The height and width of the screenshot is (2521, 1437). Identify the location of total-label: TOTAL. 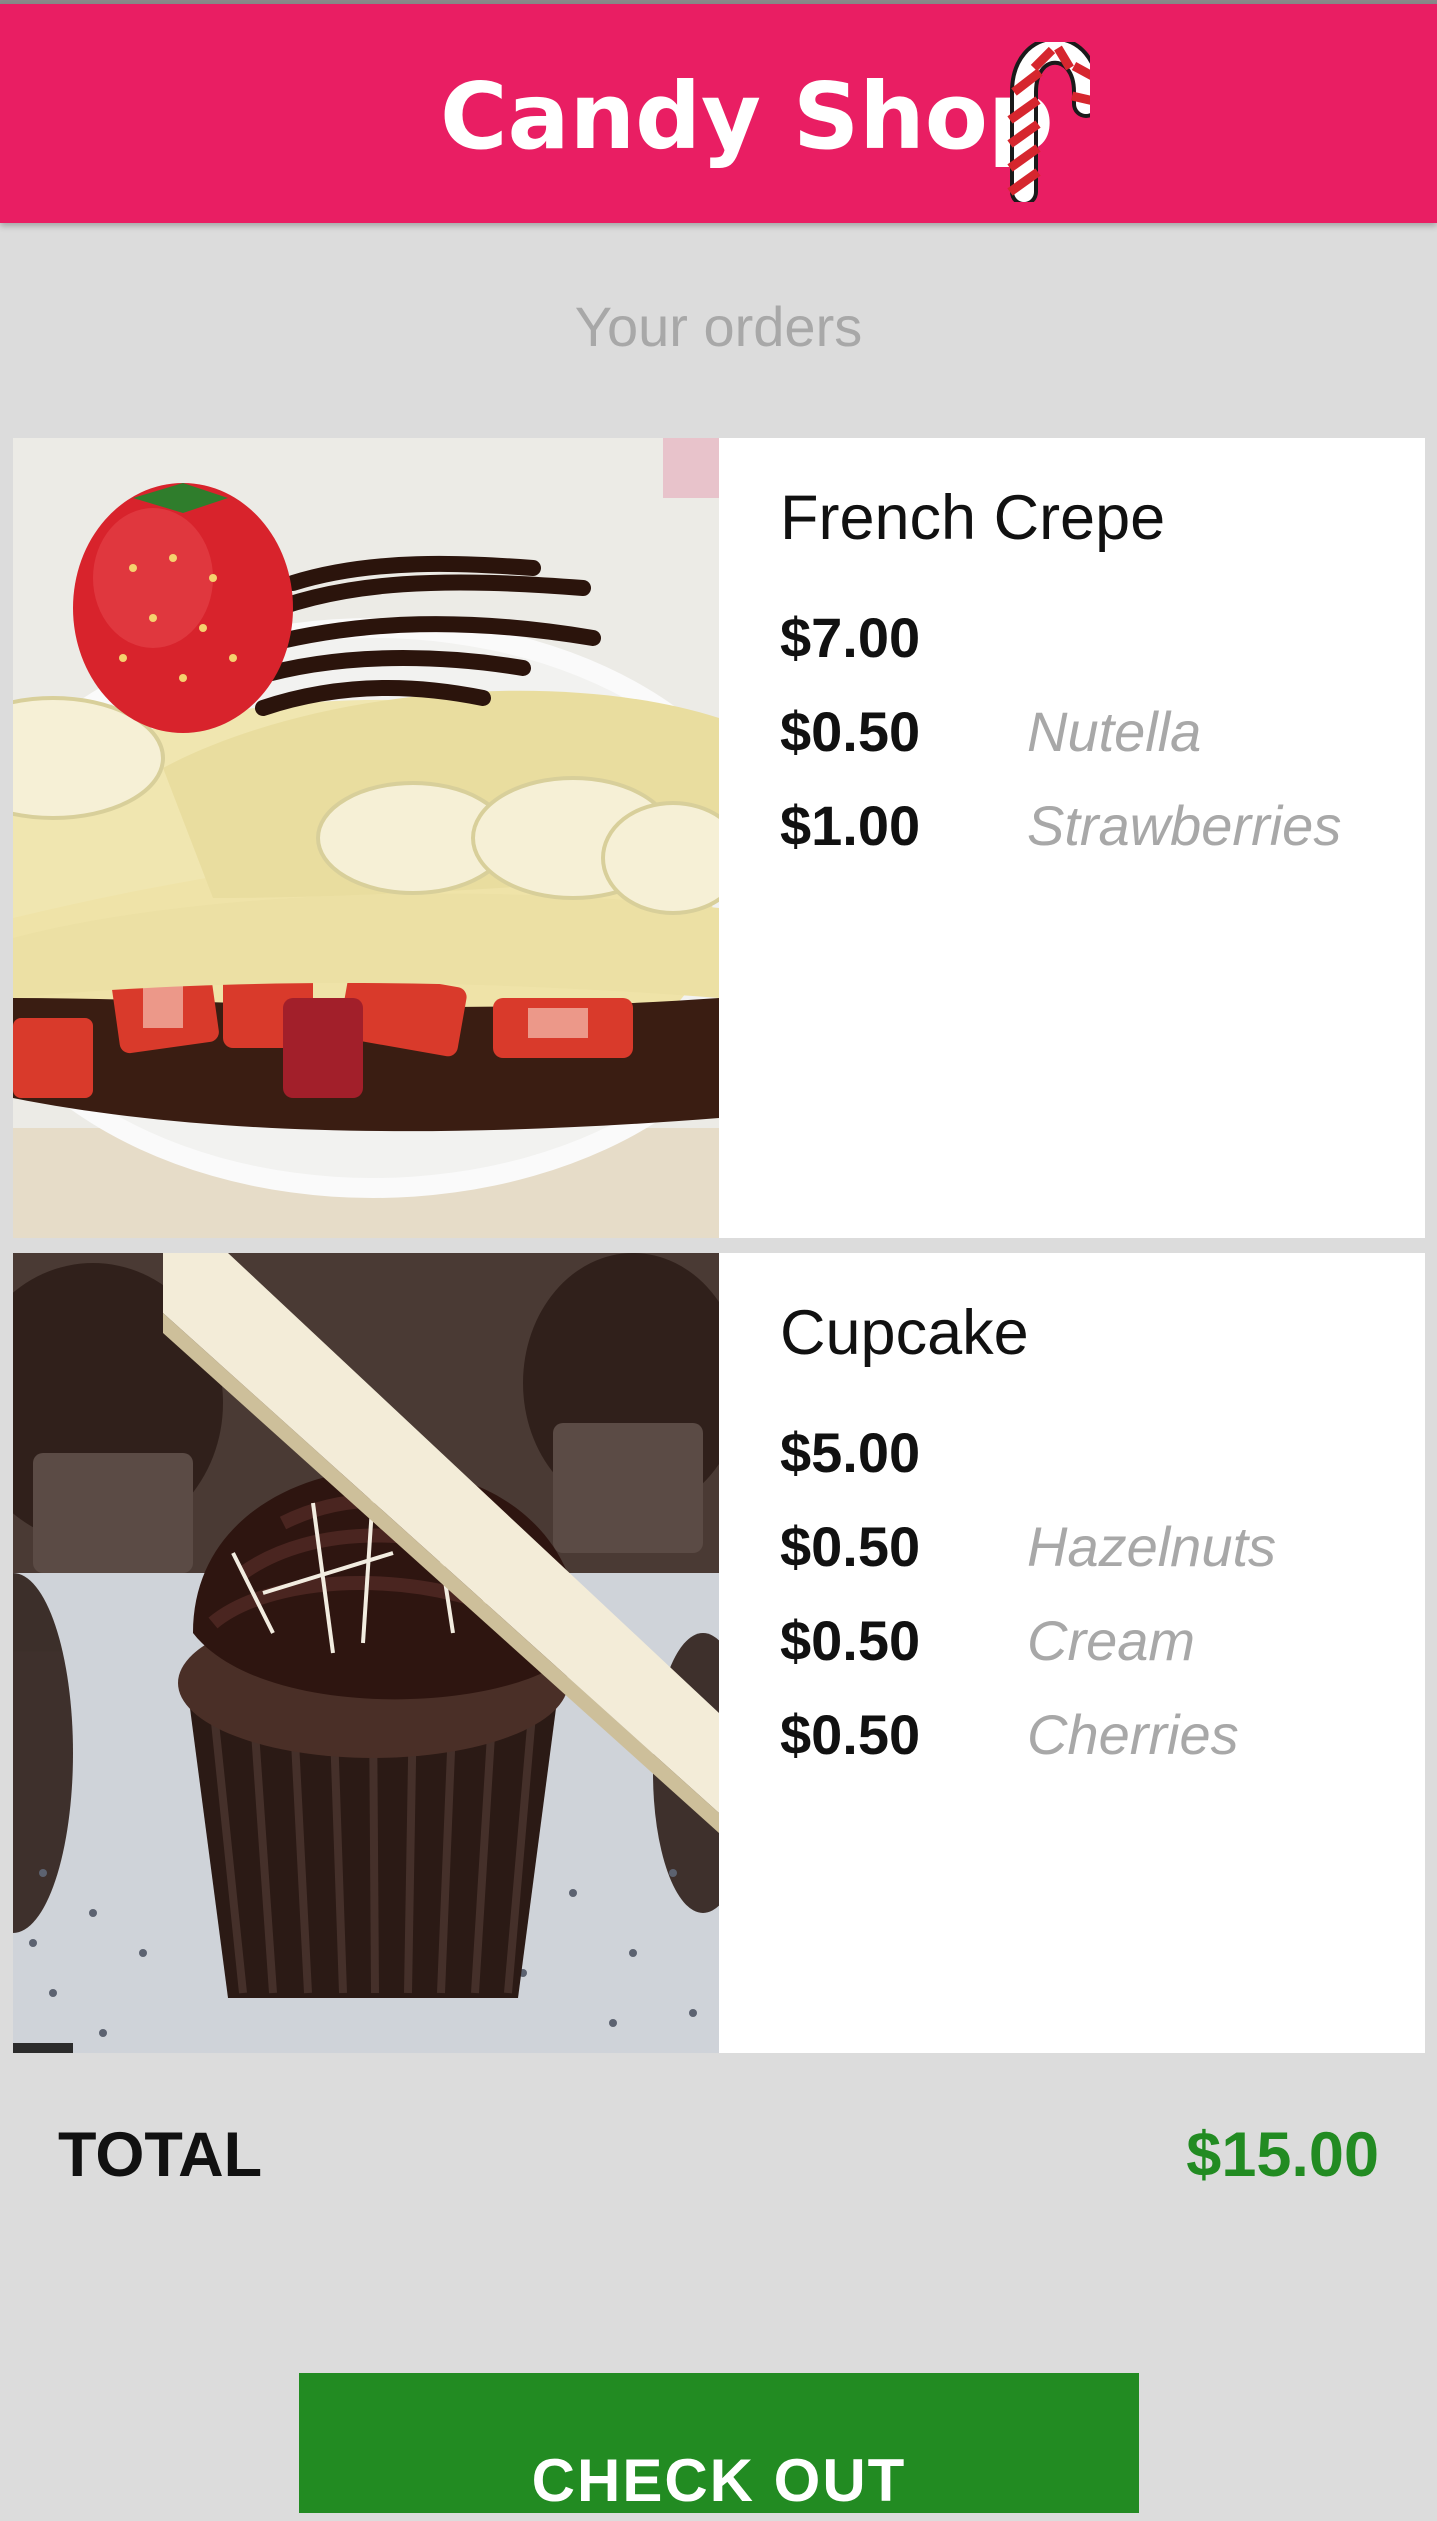
(160, 2155).